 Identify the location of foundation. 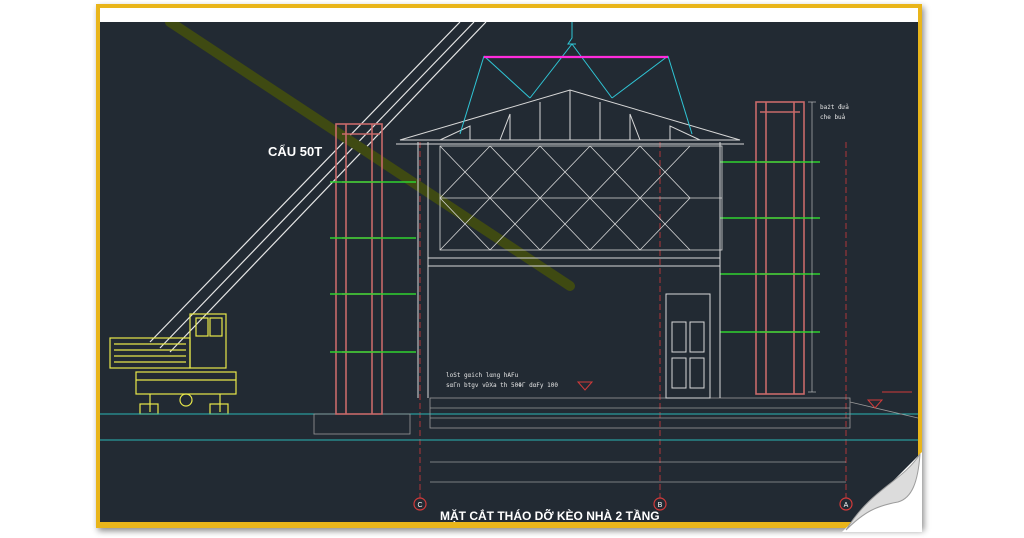
(615, 416).